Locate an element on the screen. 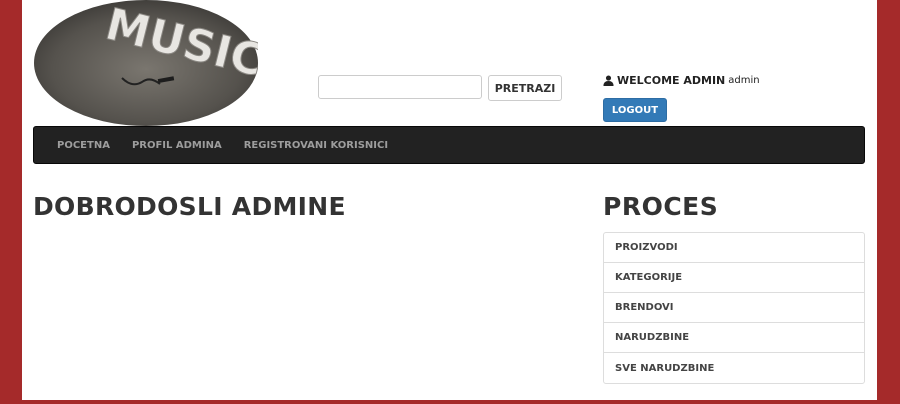 This screenshot has width=900, height=404. nav-item-registrovani-korisnici: REGISTROVANI KORISNICI is located at coordinates (316, 145).